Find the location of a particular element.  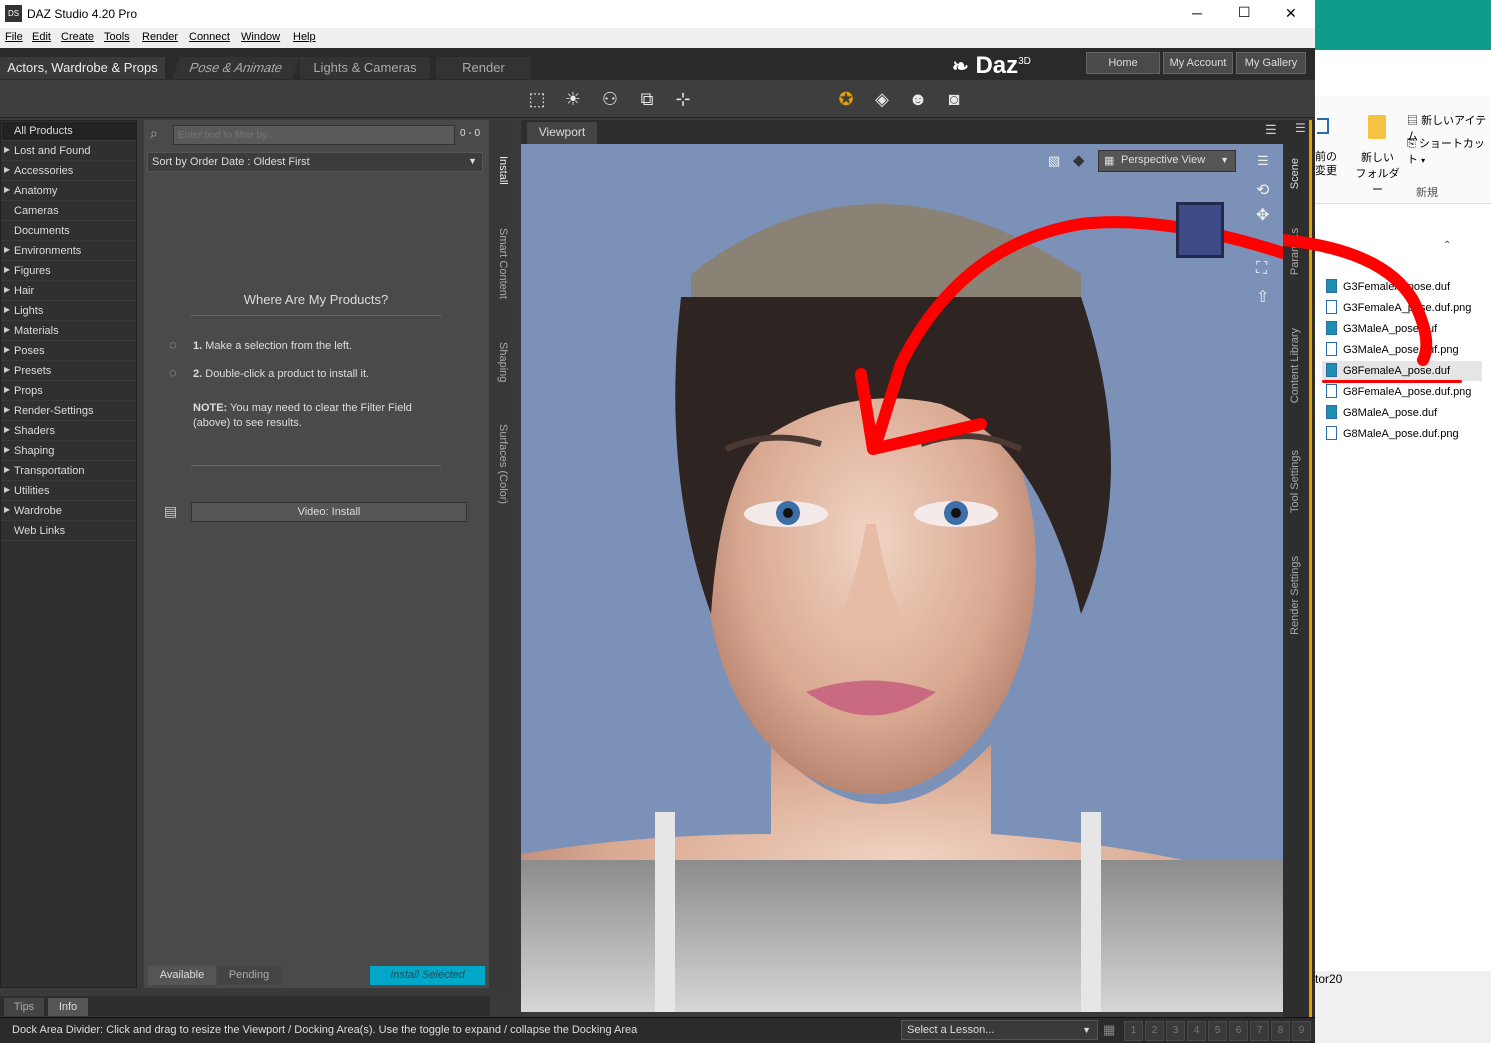

menu-help: Help is located at coordinates (304, 37).